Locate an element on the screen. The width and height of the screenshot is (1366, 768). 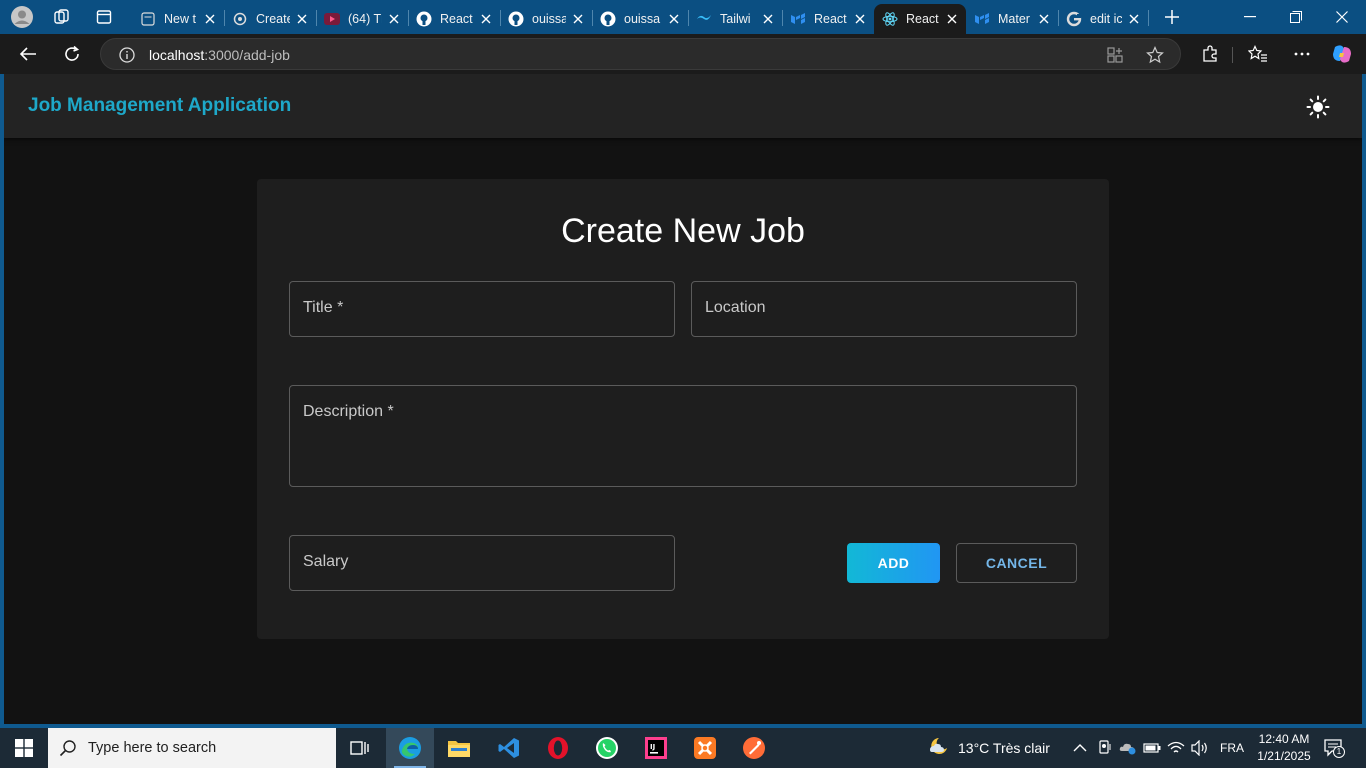
browser-tab: New t is located at coordinates (178, 19).